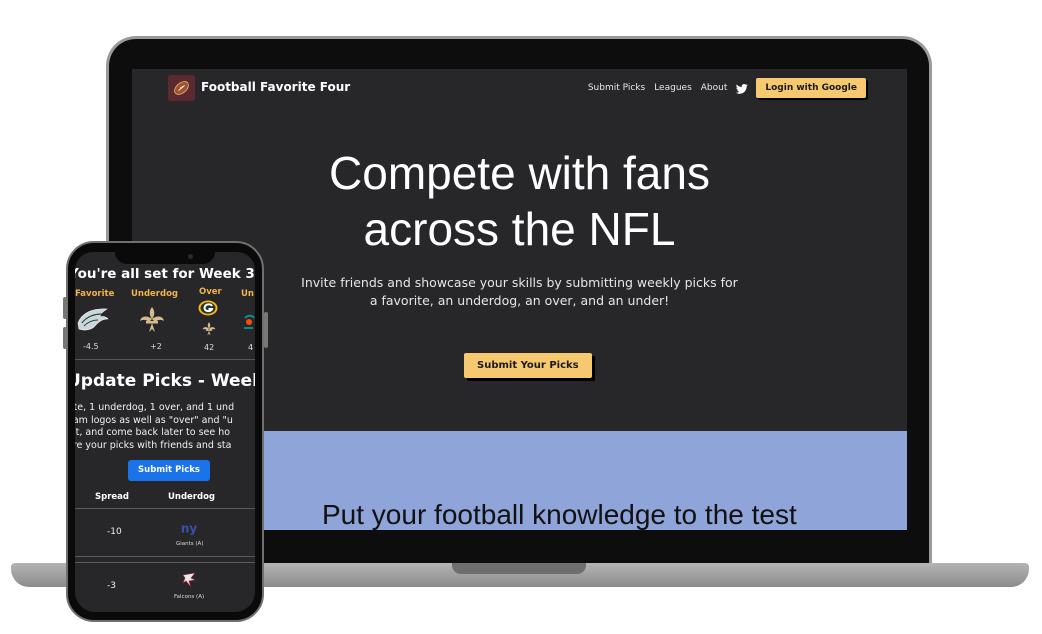  What do you see at coordinates (95, 294) in the screenshot?
I see `pick-label-favorite: Favorite` at bounding box center [95, 294].